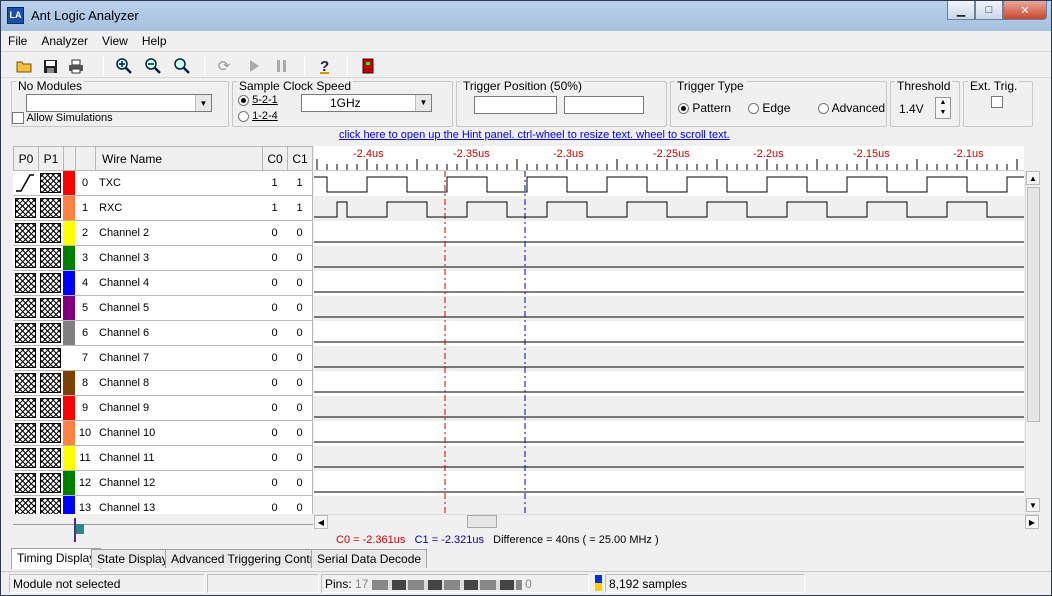 The image size is (1052, 596). What do you see at coordinates (368, 66) in the screenshot?
I see `device-icon` at bounding box center [368, 66].